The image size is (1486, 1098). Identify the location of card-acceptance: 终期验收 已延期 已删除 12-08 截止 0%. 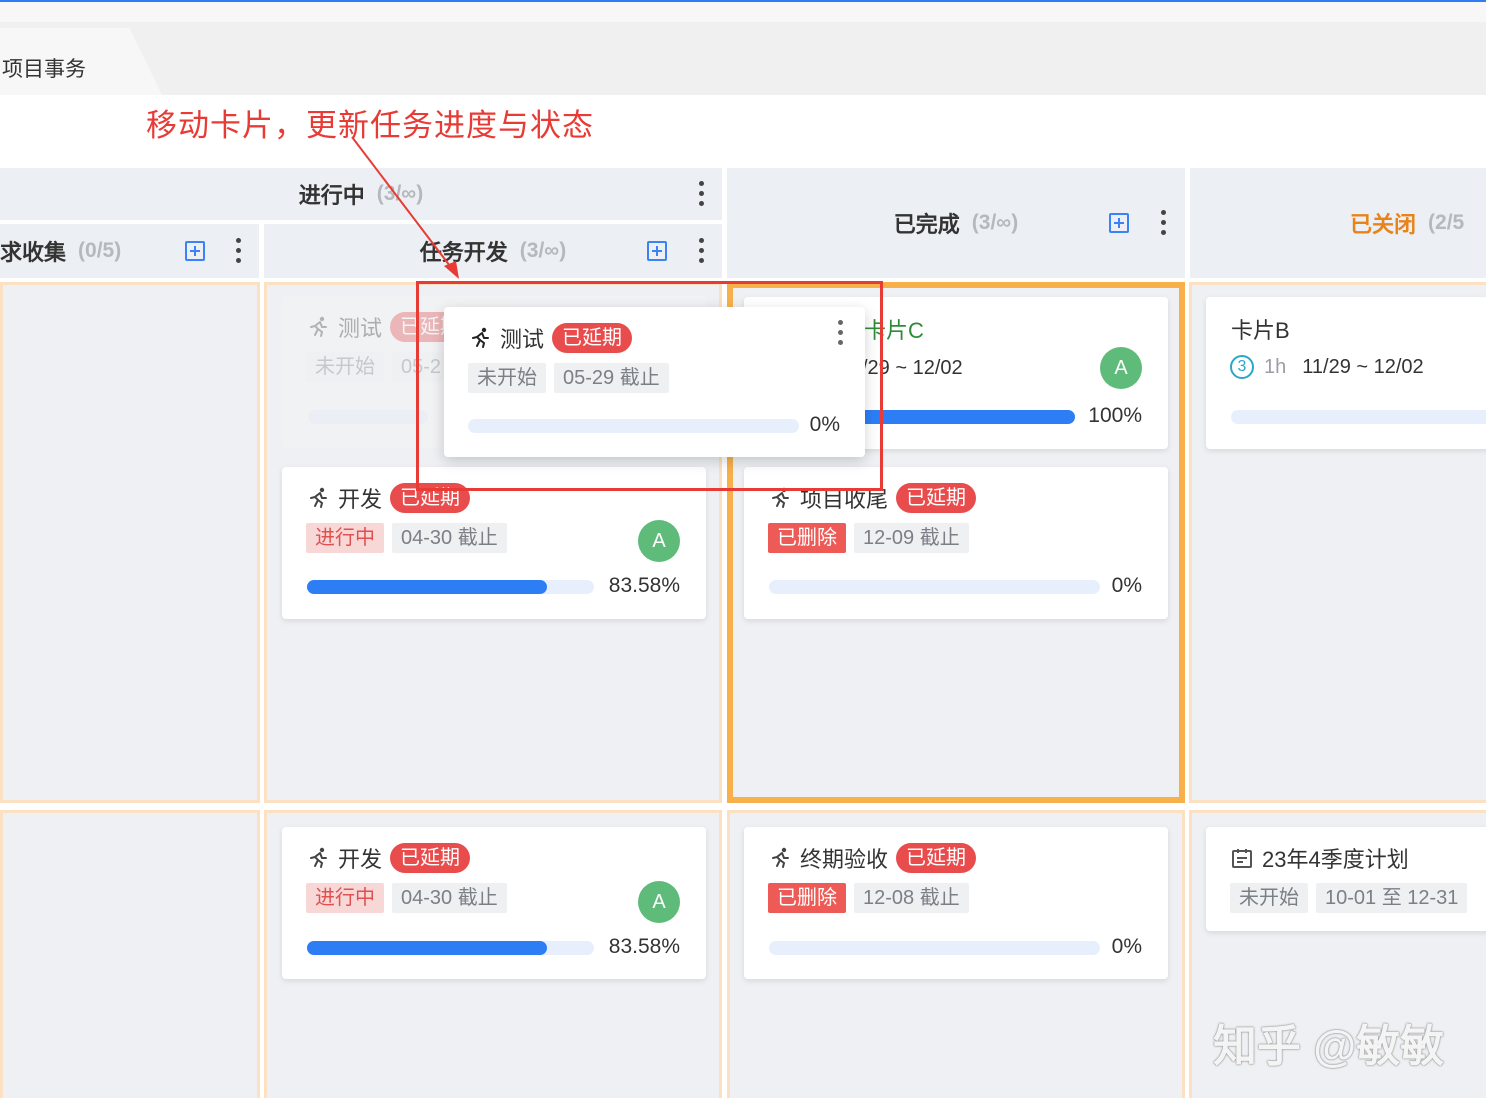
(956, 903).